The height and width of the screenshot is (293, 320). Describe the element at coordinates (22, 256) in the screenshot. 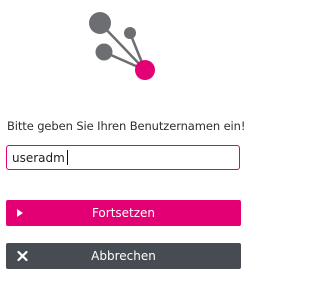

I see `close-x-icon` at that location.